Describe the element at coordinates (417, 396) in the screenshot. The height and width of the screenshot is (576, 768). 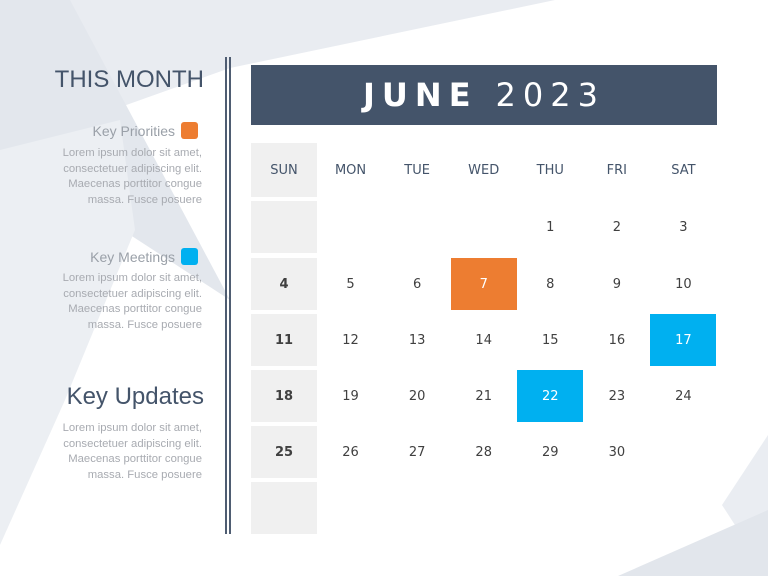
I see `day-cell-20: 20` at that location.